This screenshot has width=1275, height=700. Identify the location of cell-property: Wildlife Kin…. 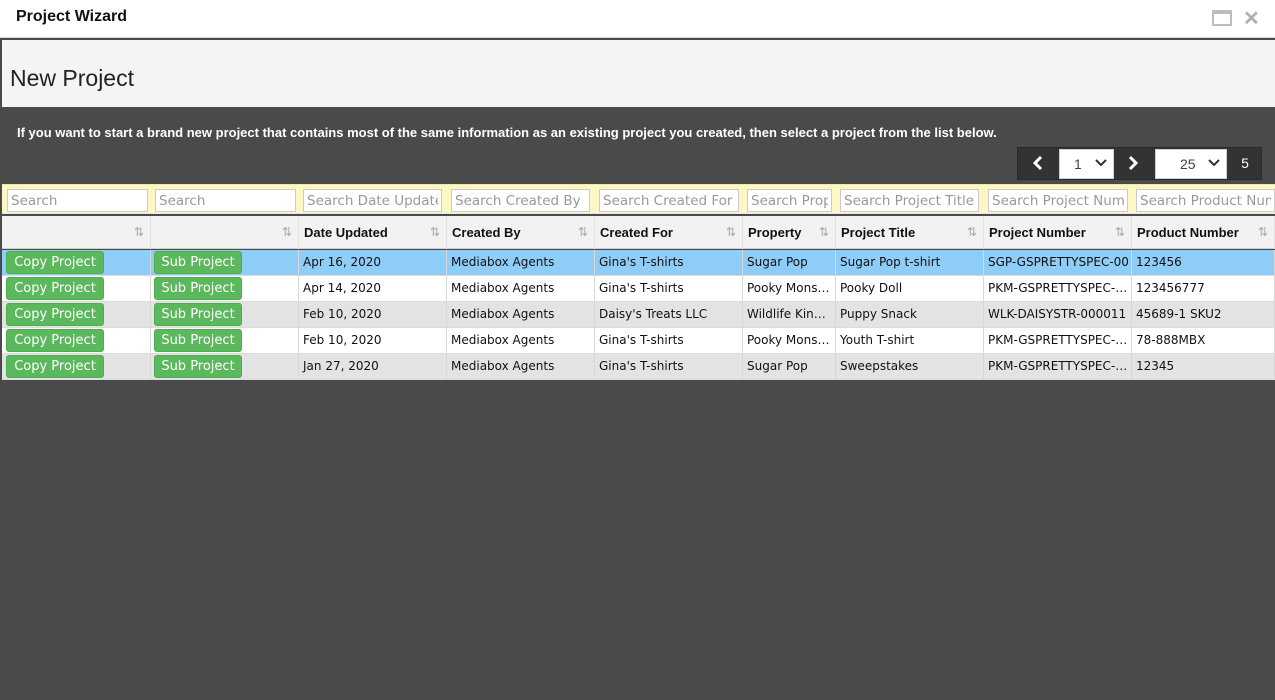
(789, 314).